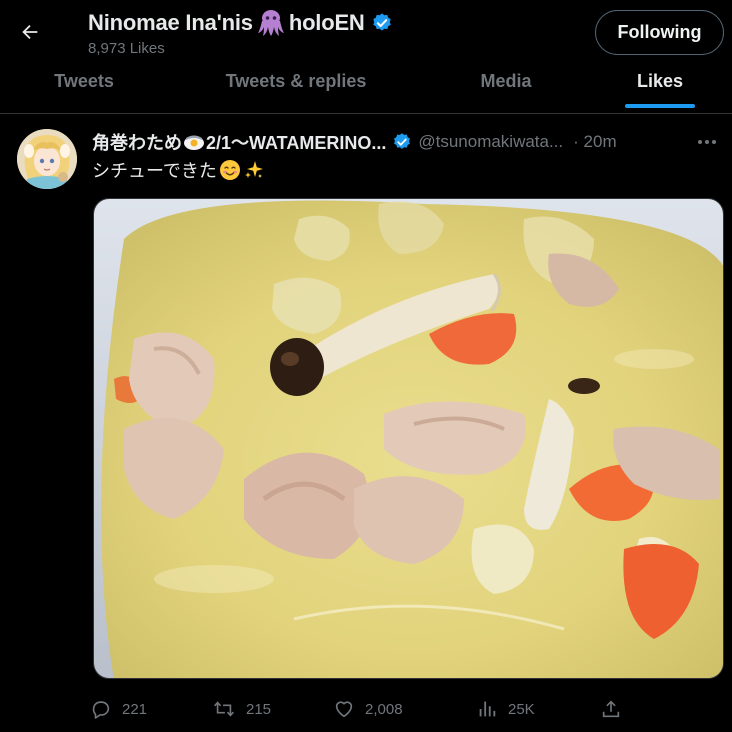  Describe the element at coordinates (101, 710) in the screenshot. I see `reply-icon` at that location.